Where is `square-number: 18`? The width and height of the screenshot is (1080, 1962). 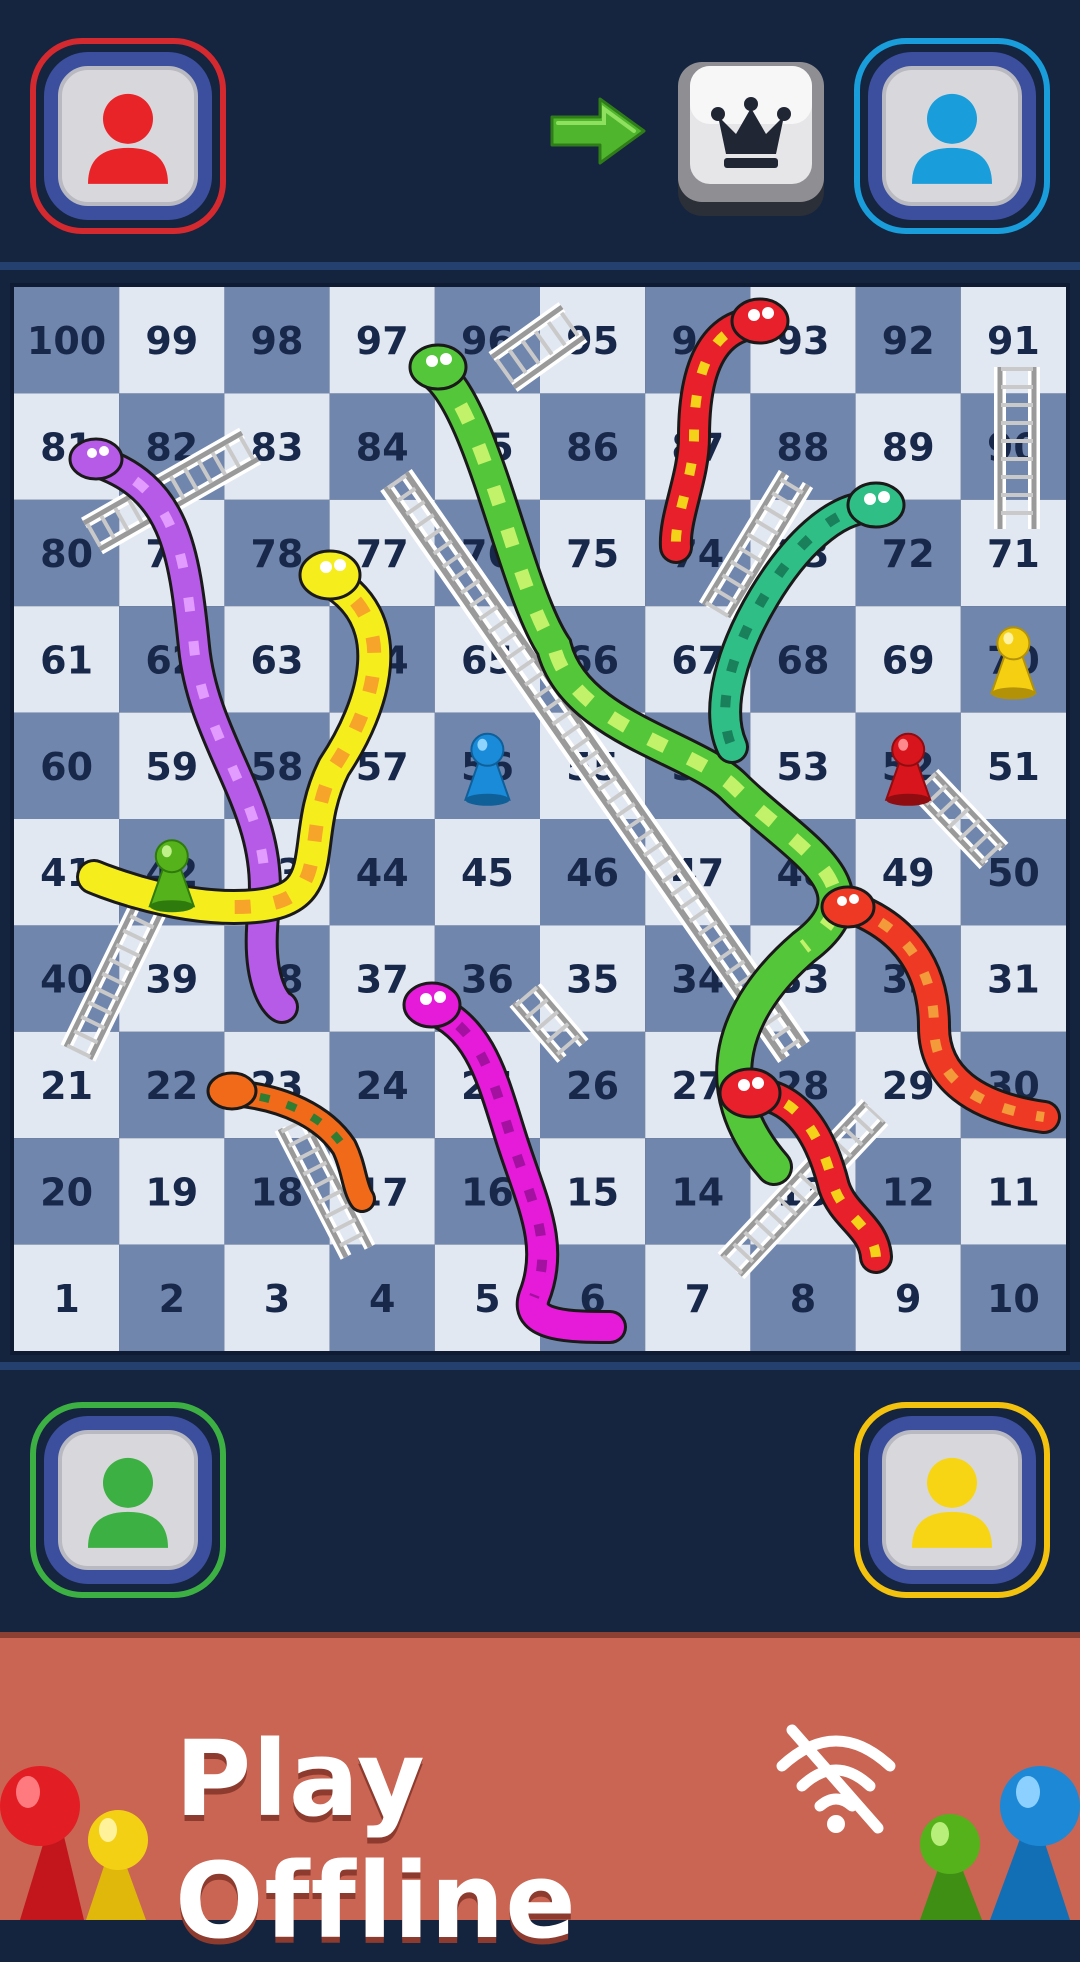 square-number: 18 is located at coordinates (277, 1192).